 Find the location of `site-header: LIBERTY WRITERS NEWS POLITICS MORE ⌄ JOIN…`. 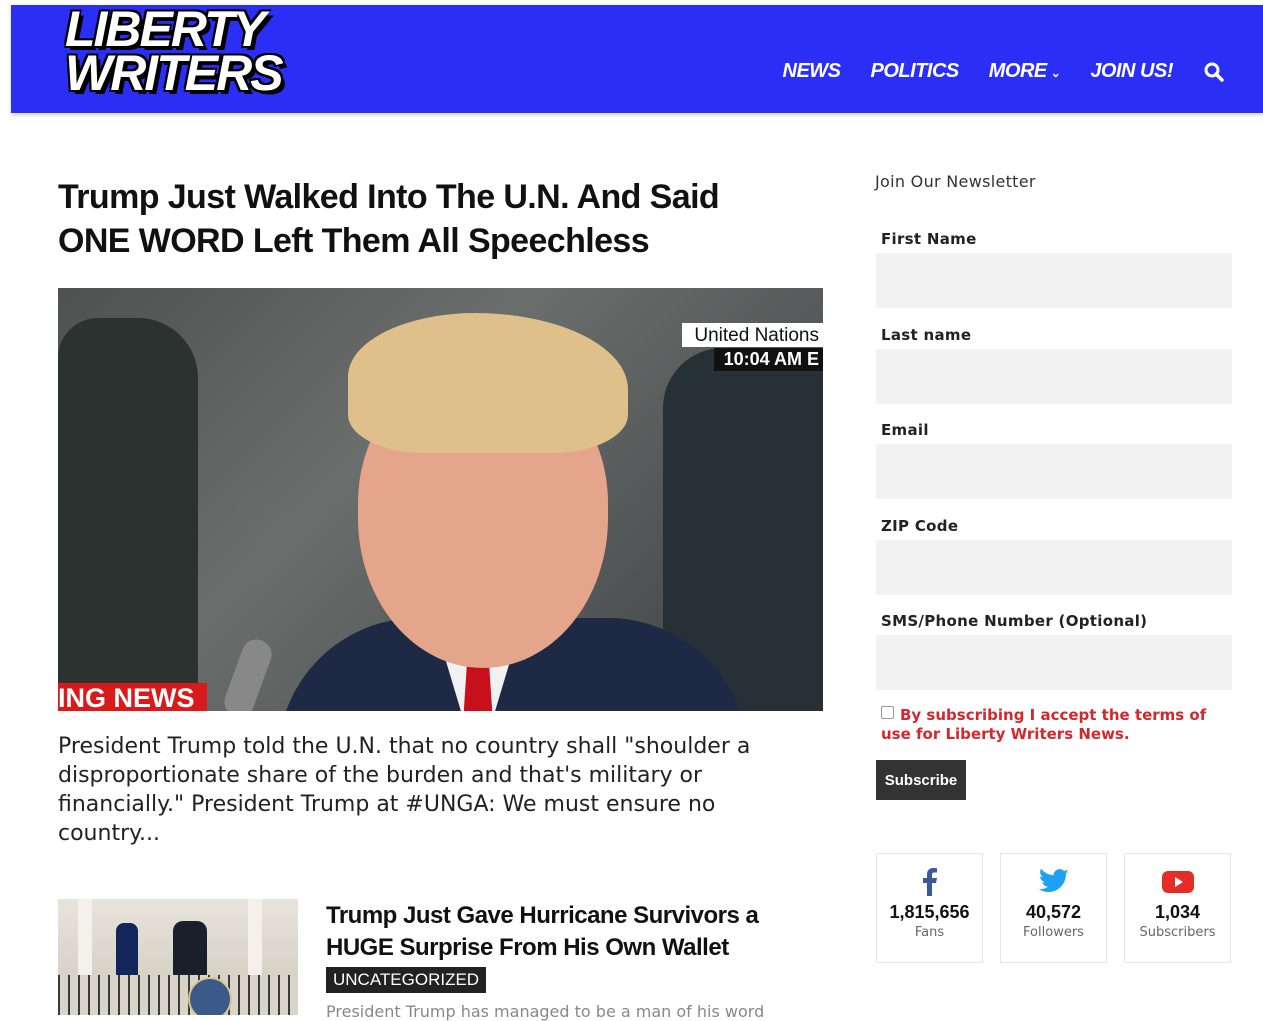

site-header: LIBERTY WRITERS NEWS POLITICS MORE ⌄ JOIN… is located at coordinates (637, 58).